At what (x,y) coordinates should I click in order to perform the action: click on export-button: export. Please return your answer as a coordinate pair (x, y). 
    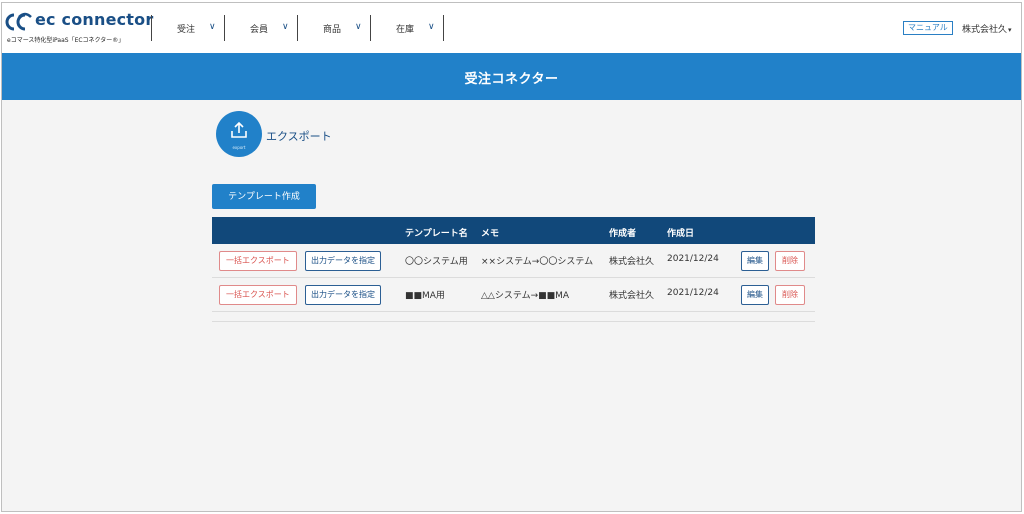
    Looking at the image, I should click on (239, 134).